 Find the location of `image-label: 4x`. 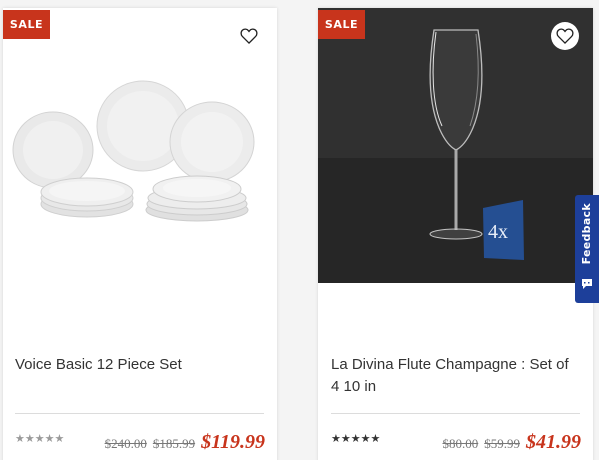

image-label: 4x is located at coordinates (498, 232).